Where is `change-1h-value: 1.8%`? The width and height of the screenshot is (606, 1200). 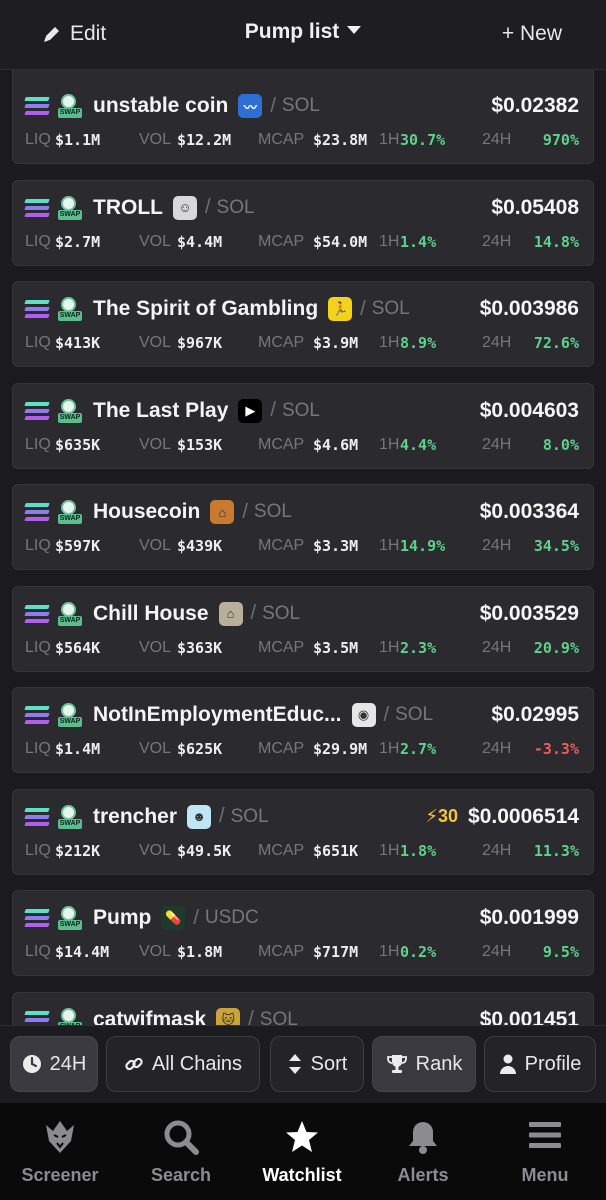
change-1h-value: 1.8% is located at coordinates (418, 850).